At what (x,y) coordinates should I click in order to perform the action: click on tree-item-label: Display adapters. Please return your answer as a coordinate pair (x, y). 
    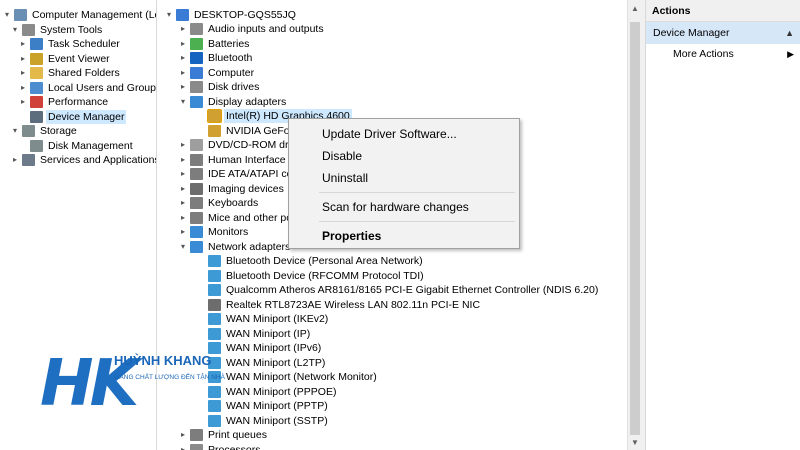
    Looking at the image, I should click on (247, 101).